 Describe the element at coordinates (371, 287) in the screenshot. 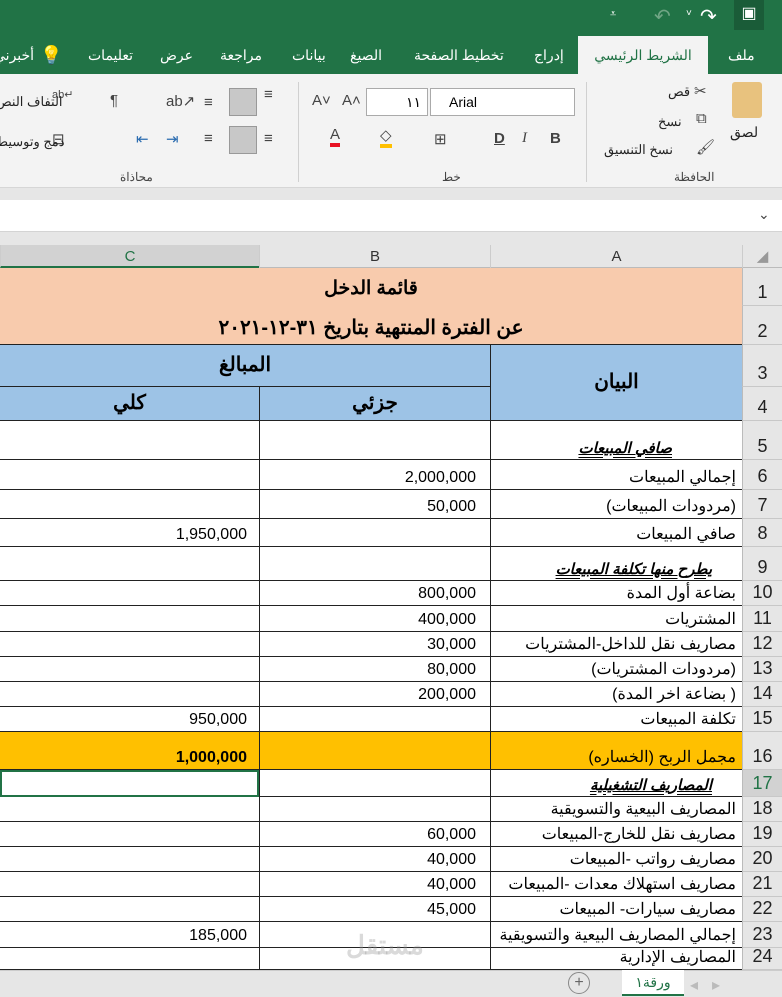

I see `report-title: قائمة الدخل` at that location.